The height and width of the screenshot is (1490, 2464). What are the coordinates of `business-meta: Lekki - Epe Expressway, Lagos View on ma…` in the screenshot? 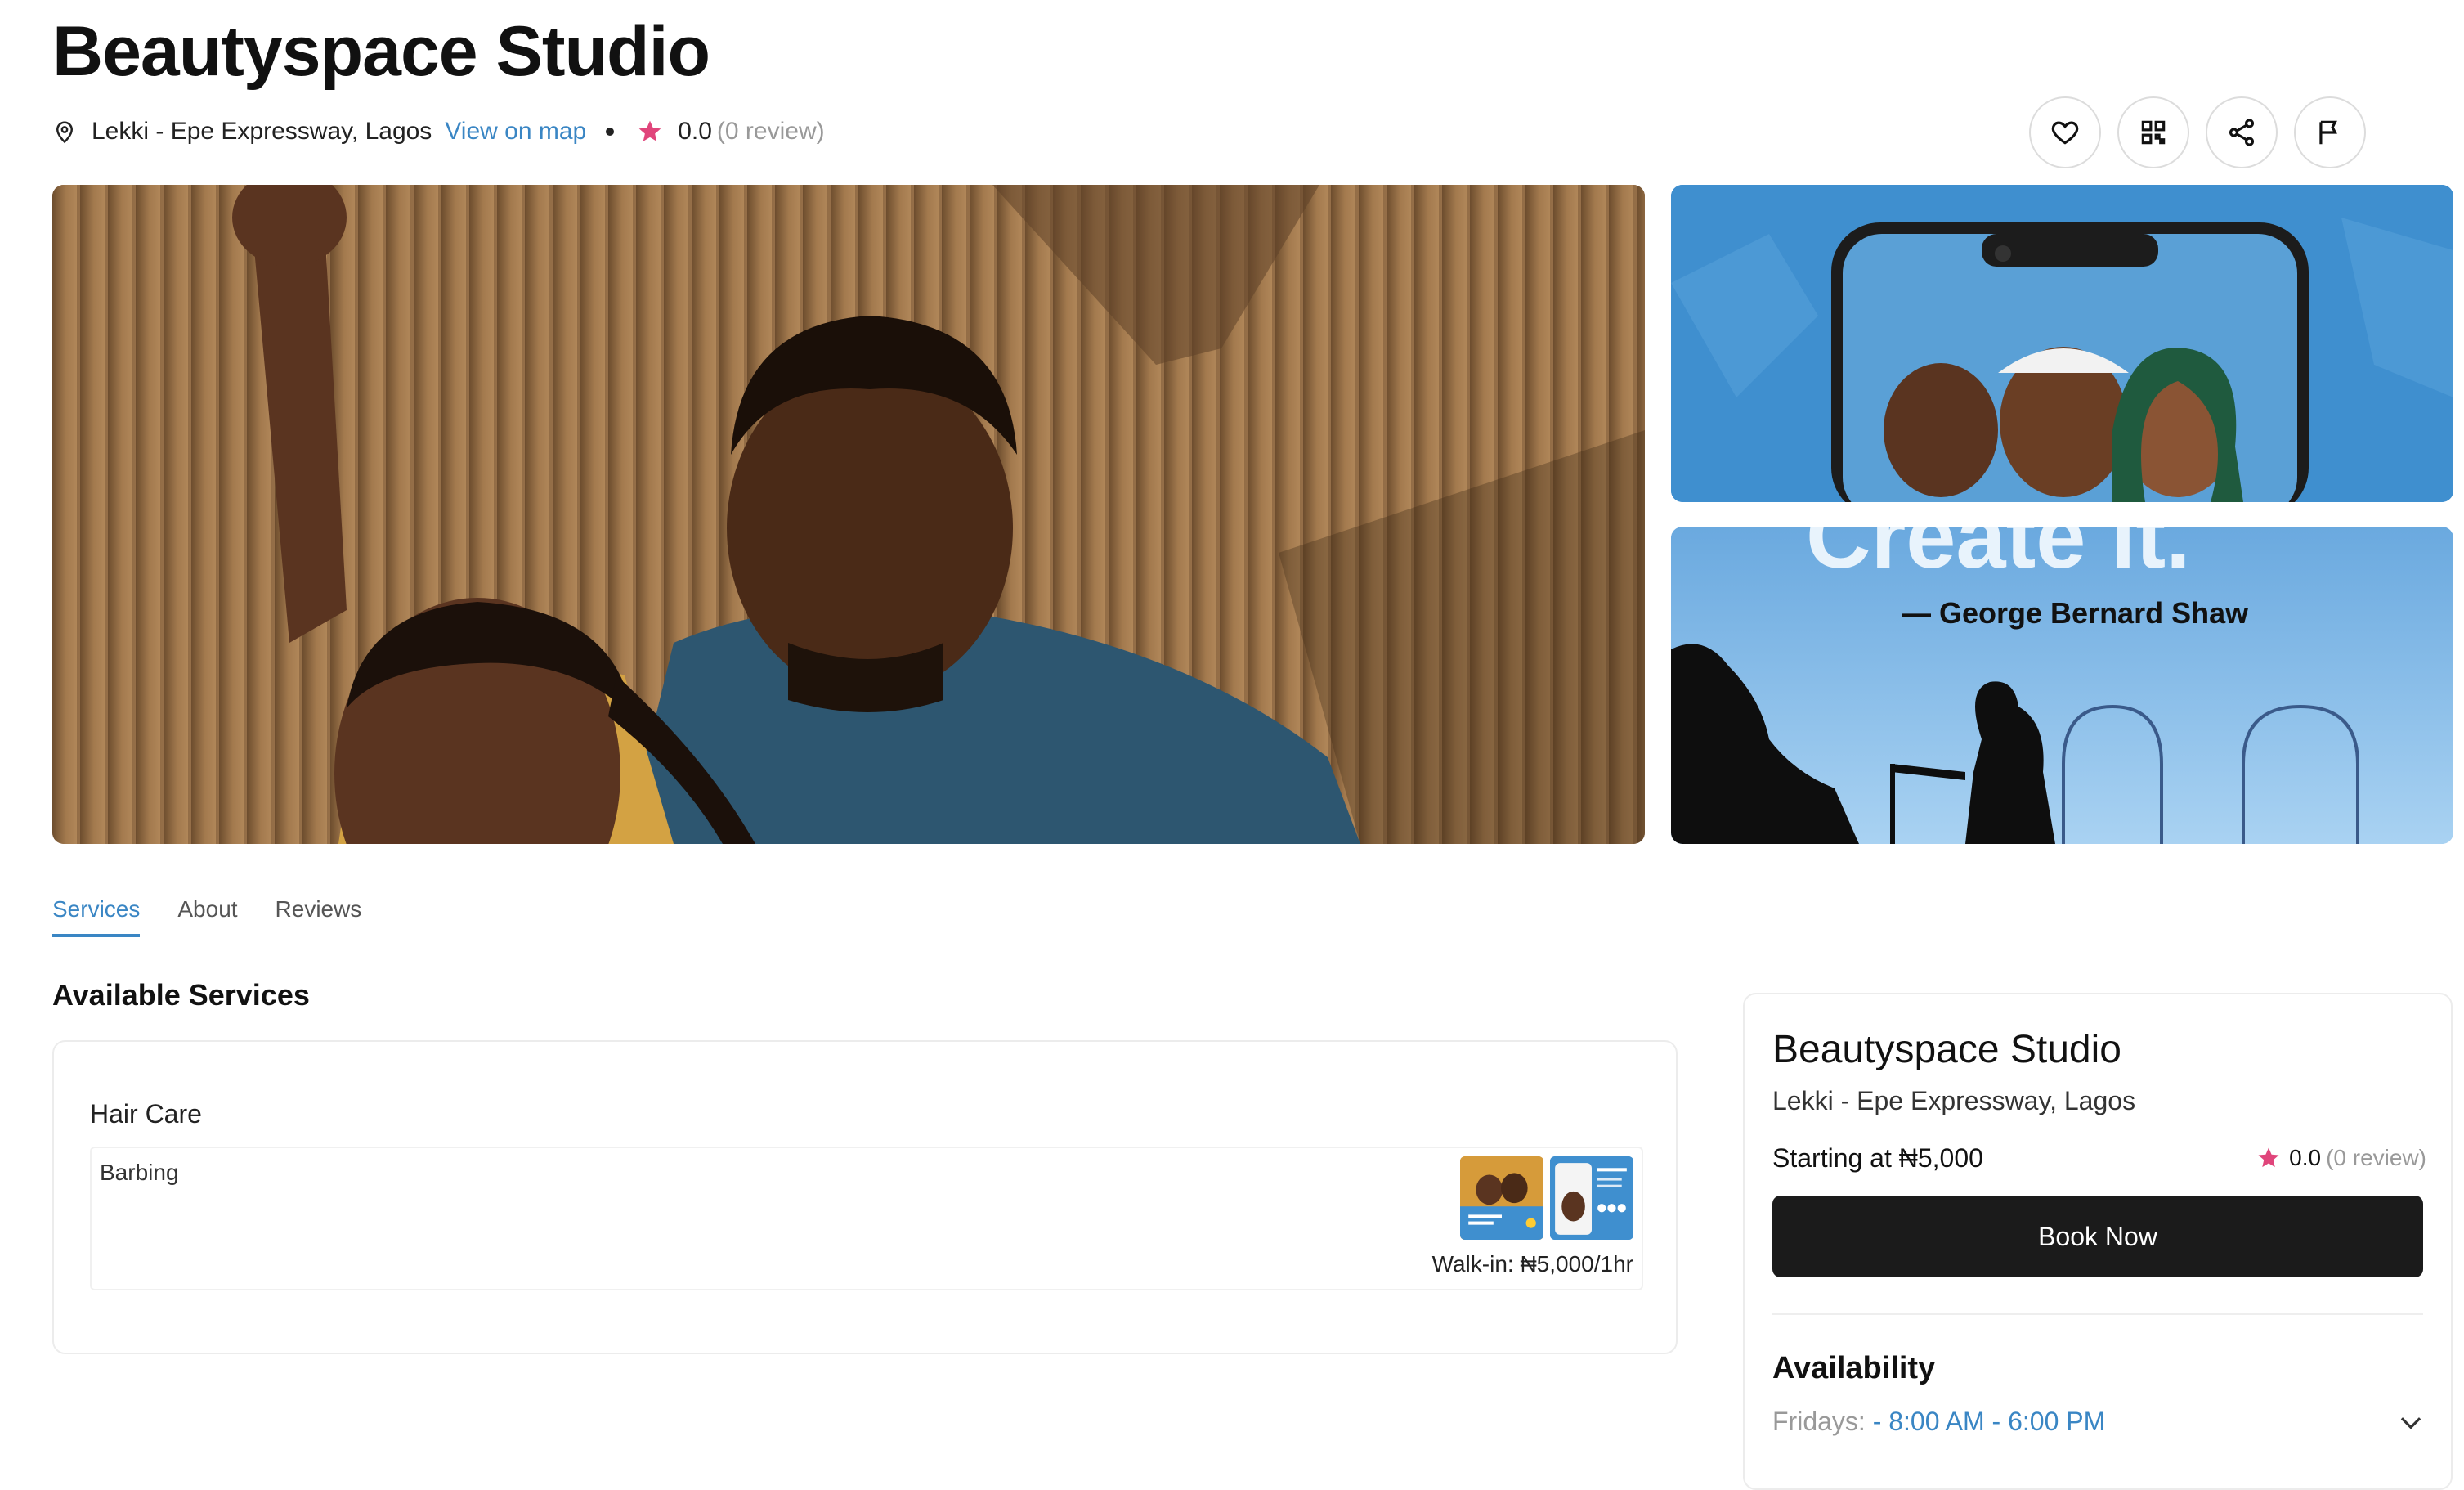 It's located at (439, 132).